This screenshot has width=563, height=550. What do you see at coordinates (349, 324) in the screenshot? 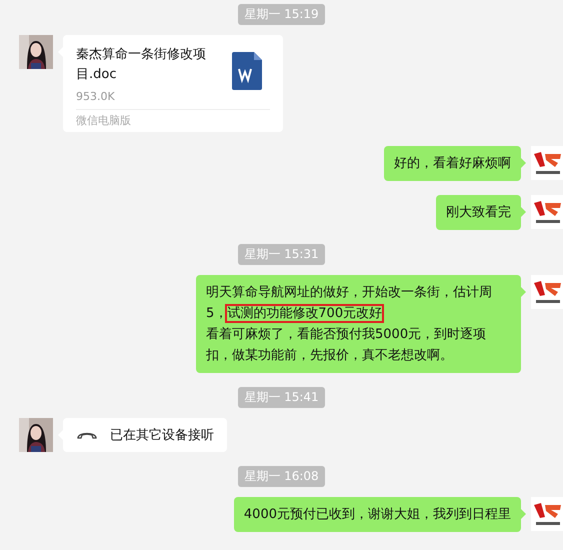
I see `message-text: 明天算命导航网址的做好，开始改一条街，估计周5，试测的功能修改700元改好 看着可麻烦了，看能否预付我5000元，到时逐项扣，做某功能前，先报价，真不老想改啊。` at bounding box center [349, 324].